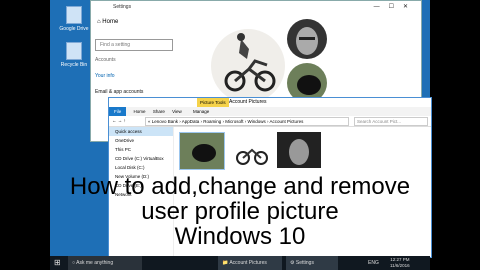 Image resolution: width=480 pixels, height=270 pixels. Describe the element at coordinates (248, 102) in the screenshot. I see `explorer-title: Account Pictures` at that location.